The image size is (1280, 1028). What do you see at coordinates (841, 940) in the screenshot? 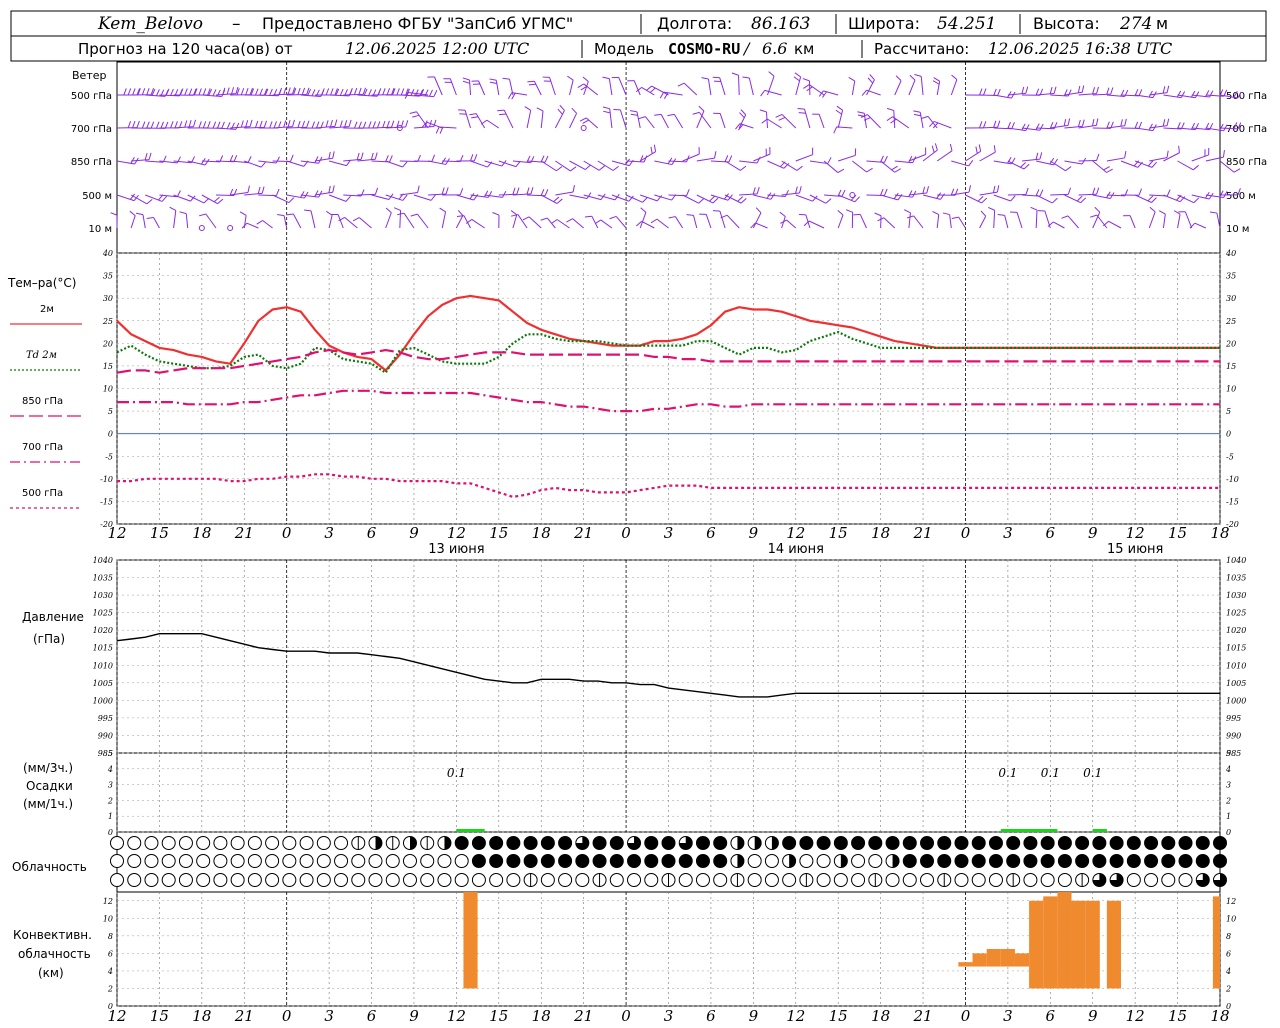
I see `convective-cloud-plot` at bounding box center [841, 940].